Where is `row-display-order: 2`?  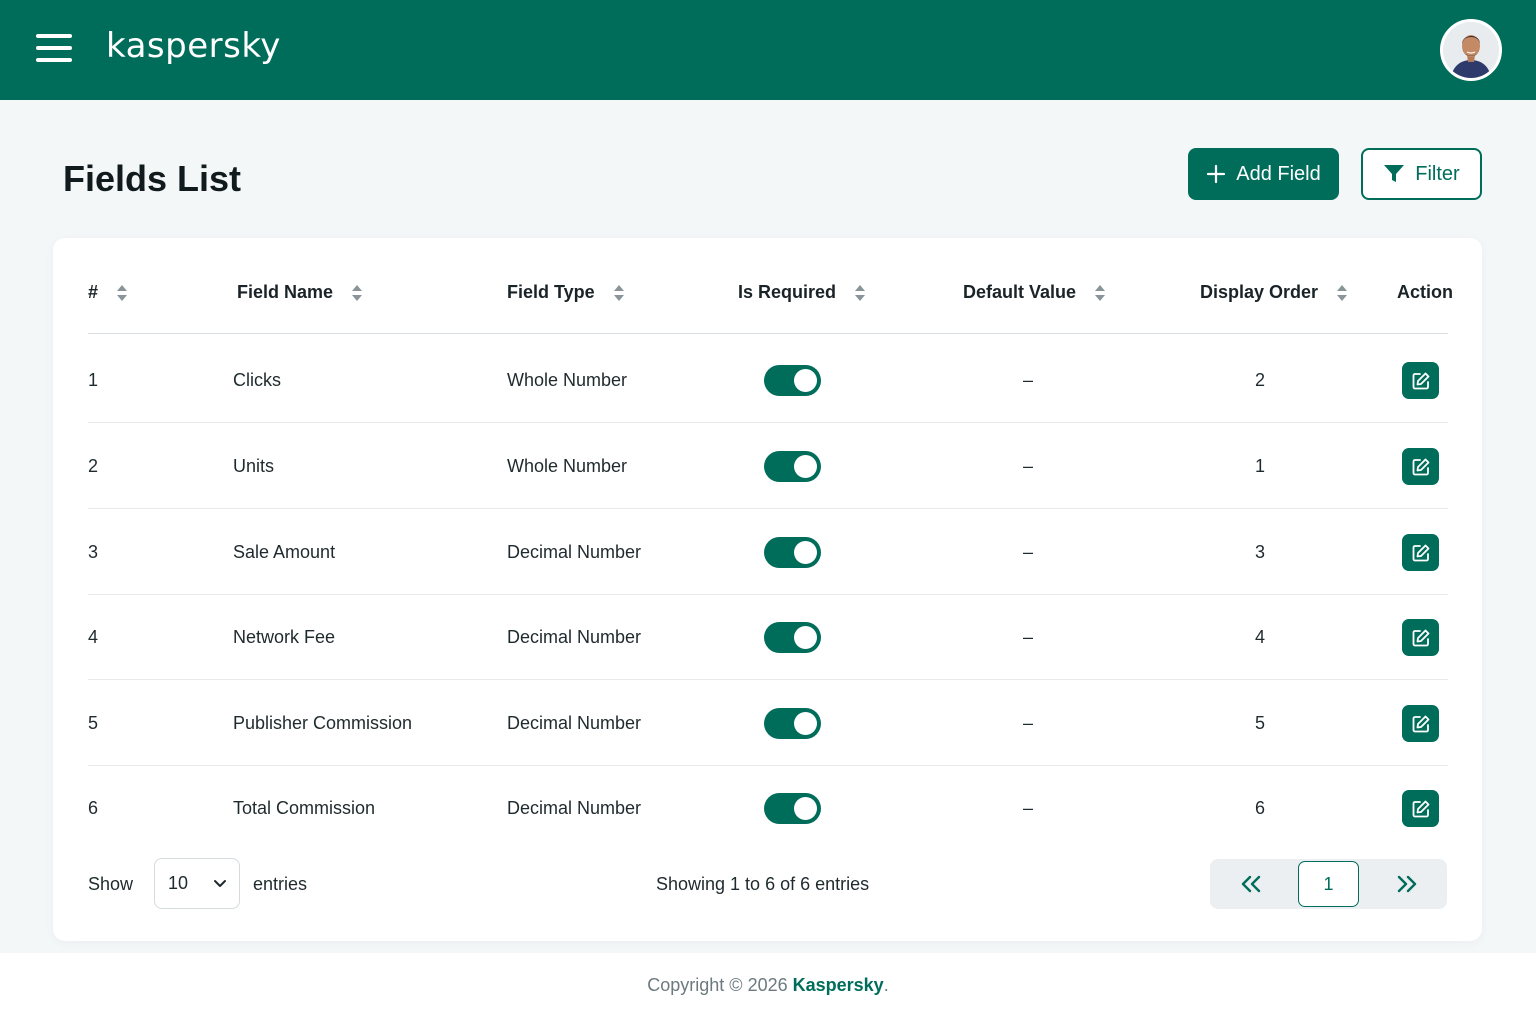
row-display-order: 2 is located at coordinates (1260, 379).